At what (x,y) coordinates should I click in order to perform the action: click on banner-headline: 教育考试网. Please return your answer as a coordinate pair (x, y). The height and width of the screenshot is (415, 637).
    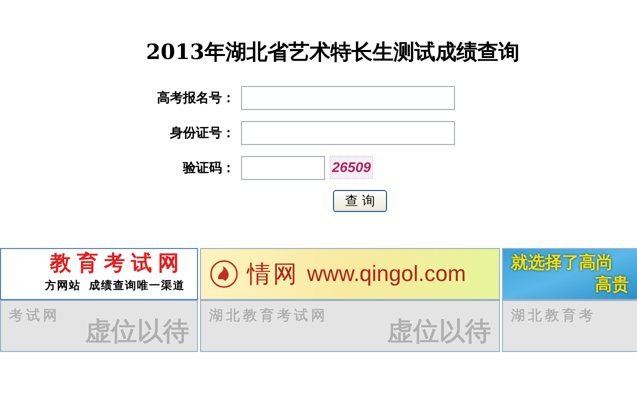
    Looking at the image, I should click on (117, 263).